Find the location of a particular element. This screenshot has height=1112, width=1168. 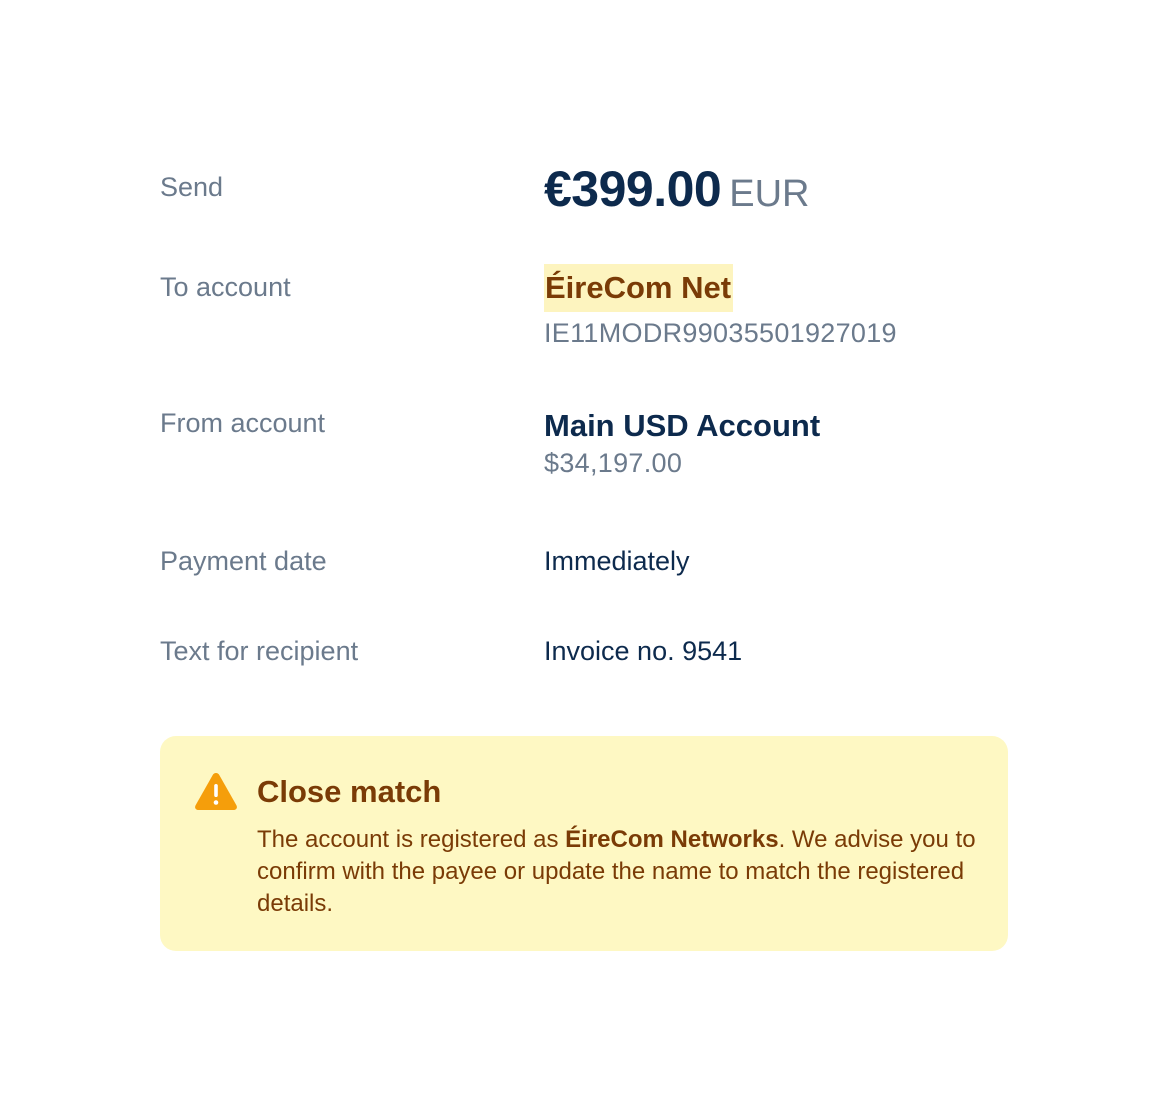

warning-icon is located at coordinates (216, 791).